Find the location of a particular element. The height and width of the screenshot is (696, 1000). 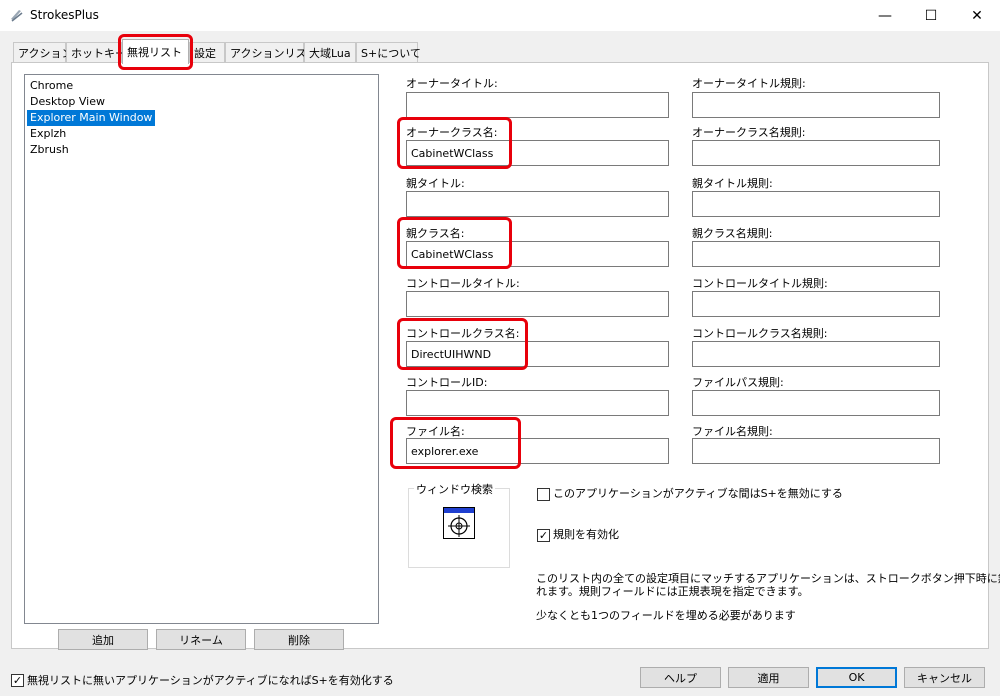

tab-global-lua: 大域Lua is located at coordinates (330, 52).